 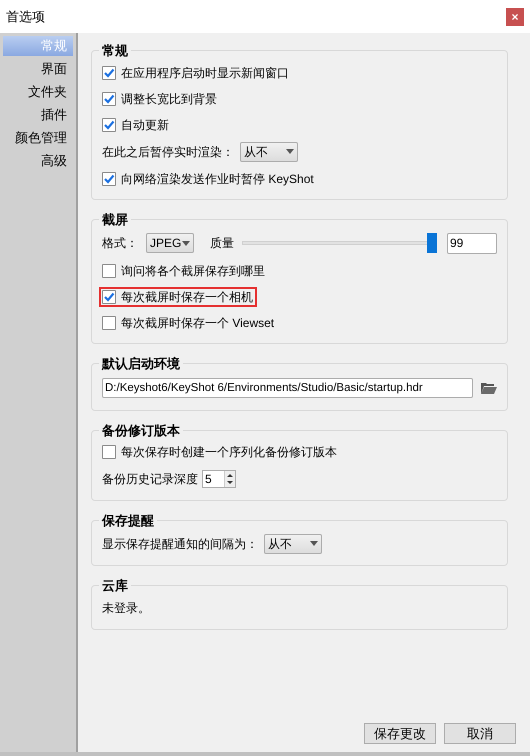 What do you see at coordinates (140, 431) in the screenshot?
I see `group-title: 备份修订版本` at bounding box center [140, 431].